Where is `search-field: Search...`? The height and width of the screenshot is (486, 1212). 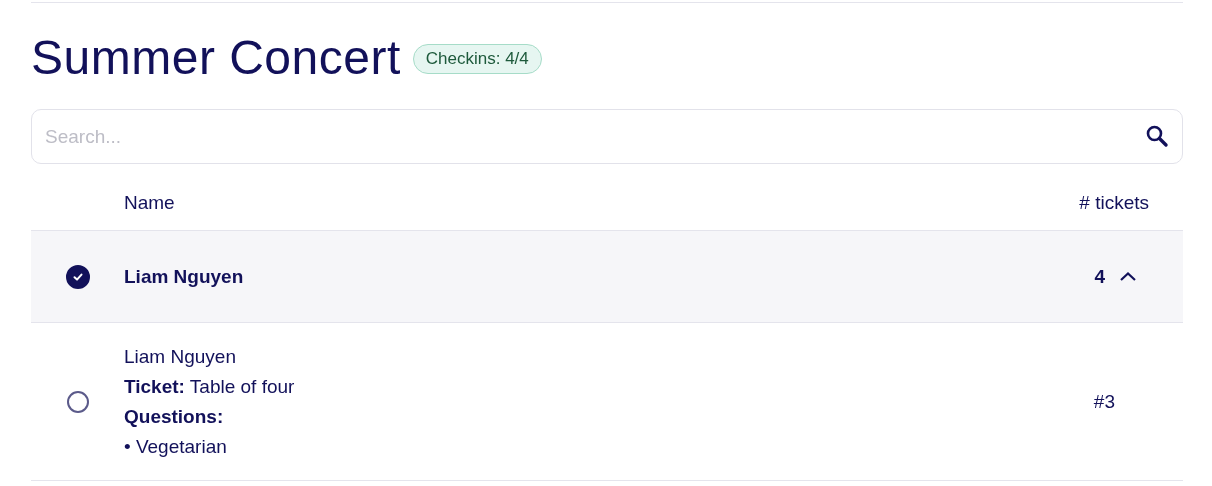
search-field: Search... is located at coordinates (607, 136).